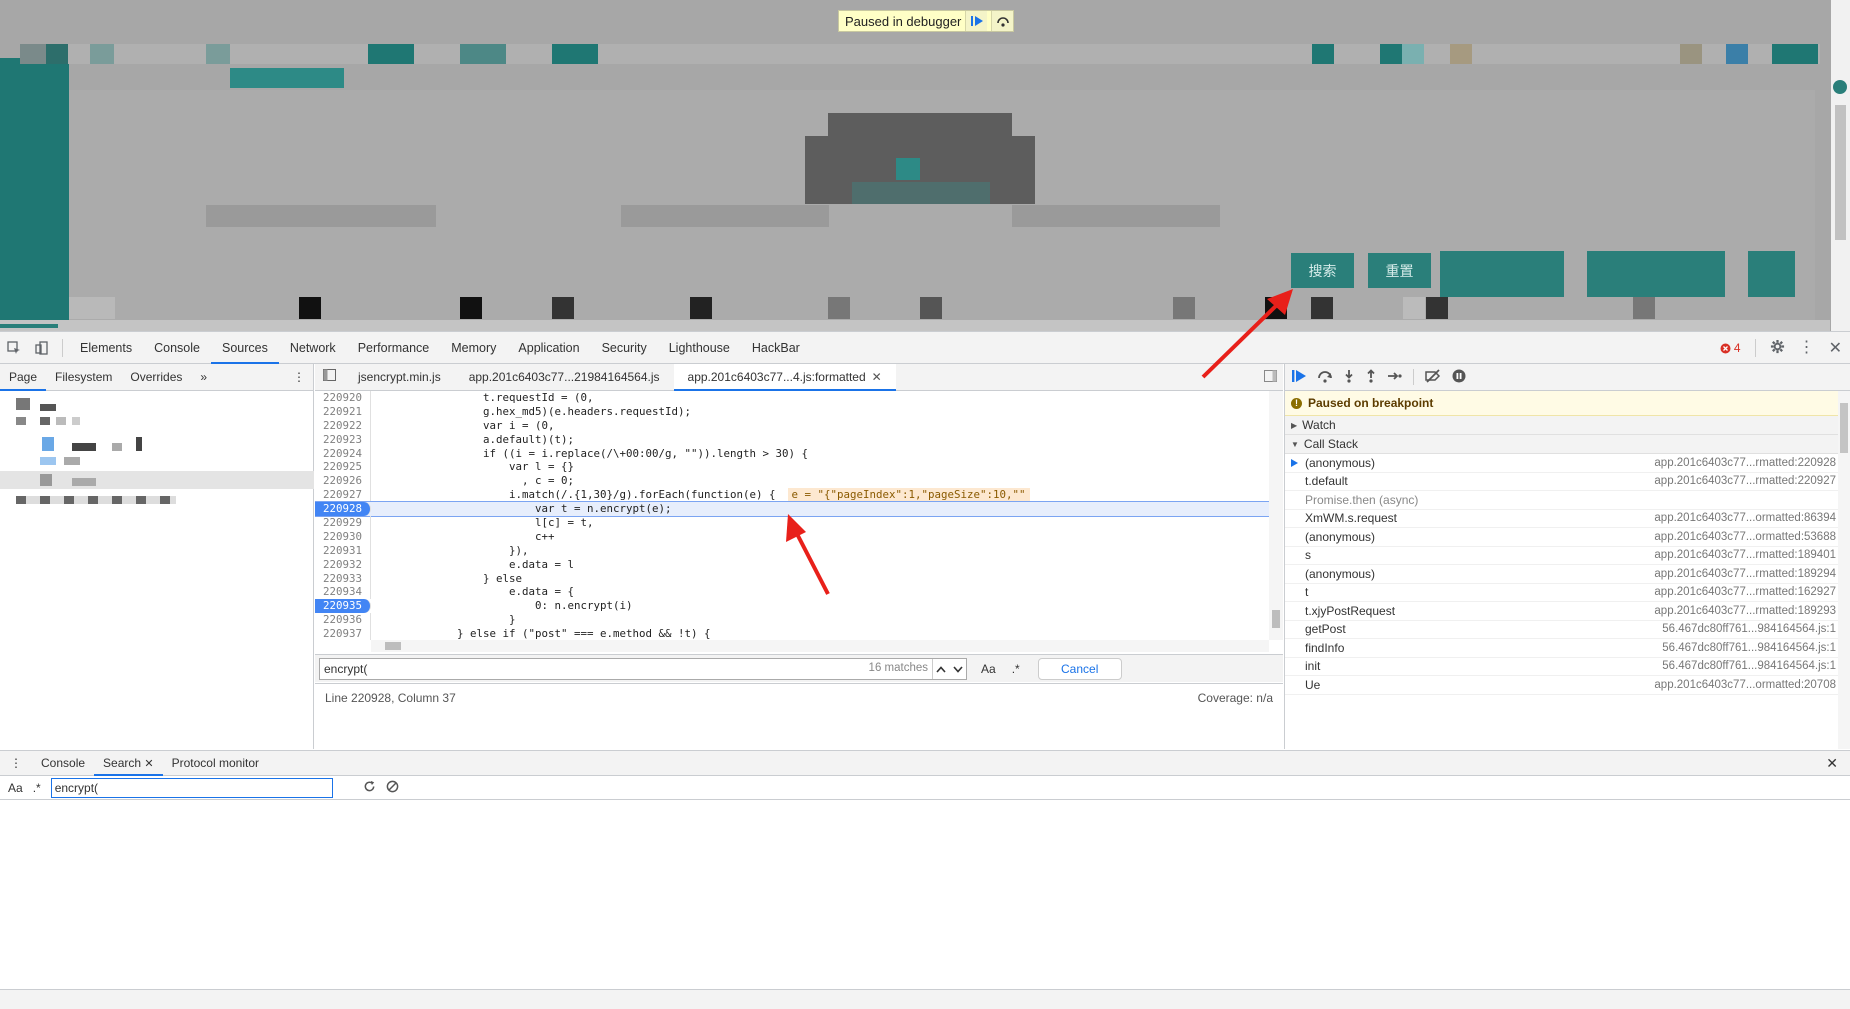 Image resolution: width=1850 pixels, height=1009 pixels. What do you see at coordinates (83, 377) in the screenshot?
I see `nav-tab-filesystem: Filesystem` at bounding box center [83, 377].